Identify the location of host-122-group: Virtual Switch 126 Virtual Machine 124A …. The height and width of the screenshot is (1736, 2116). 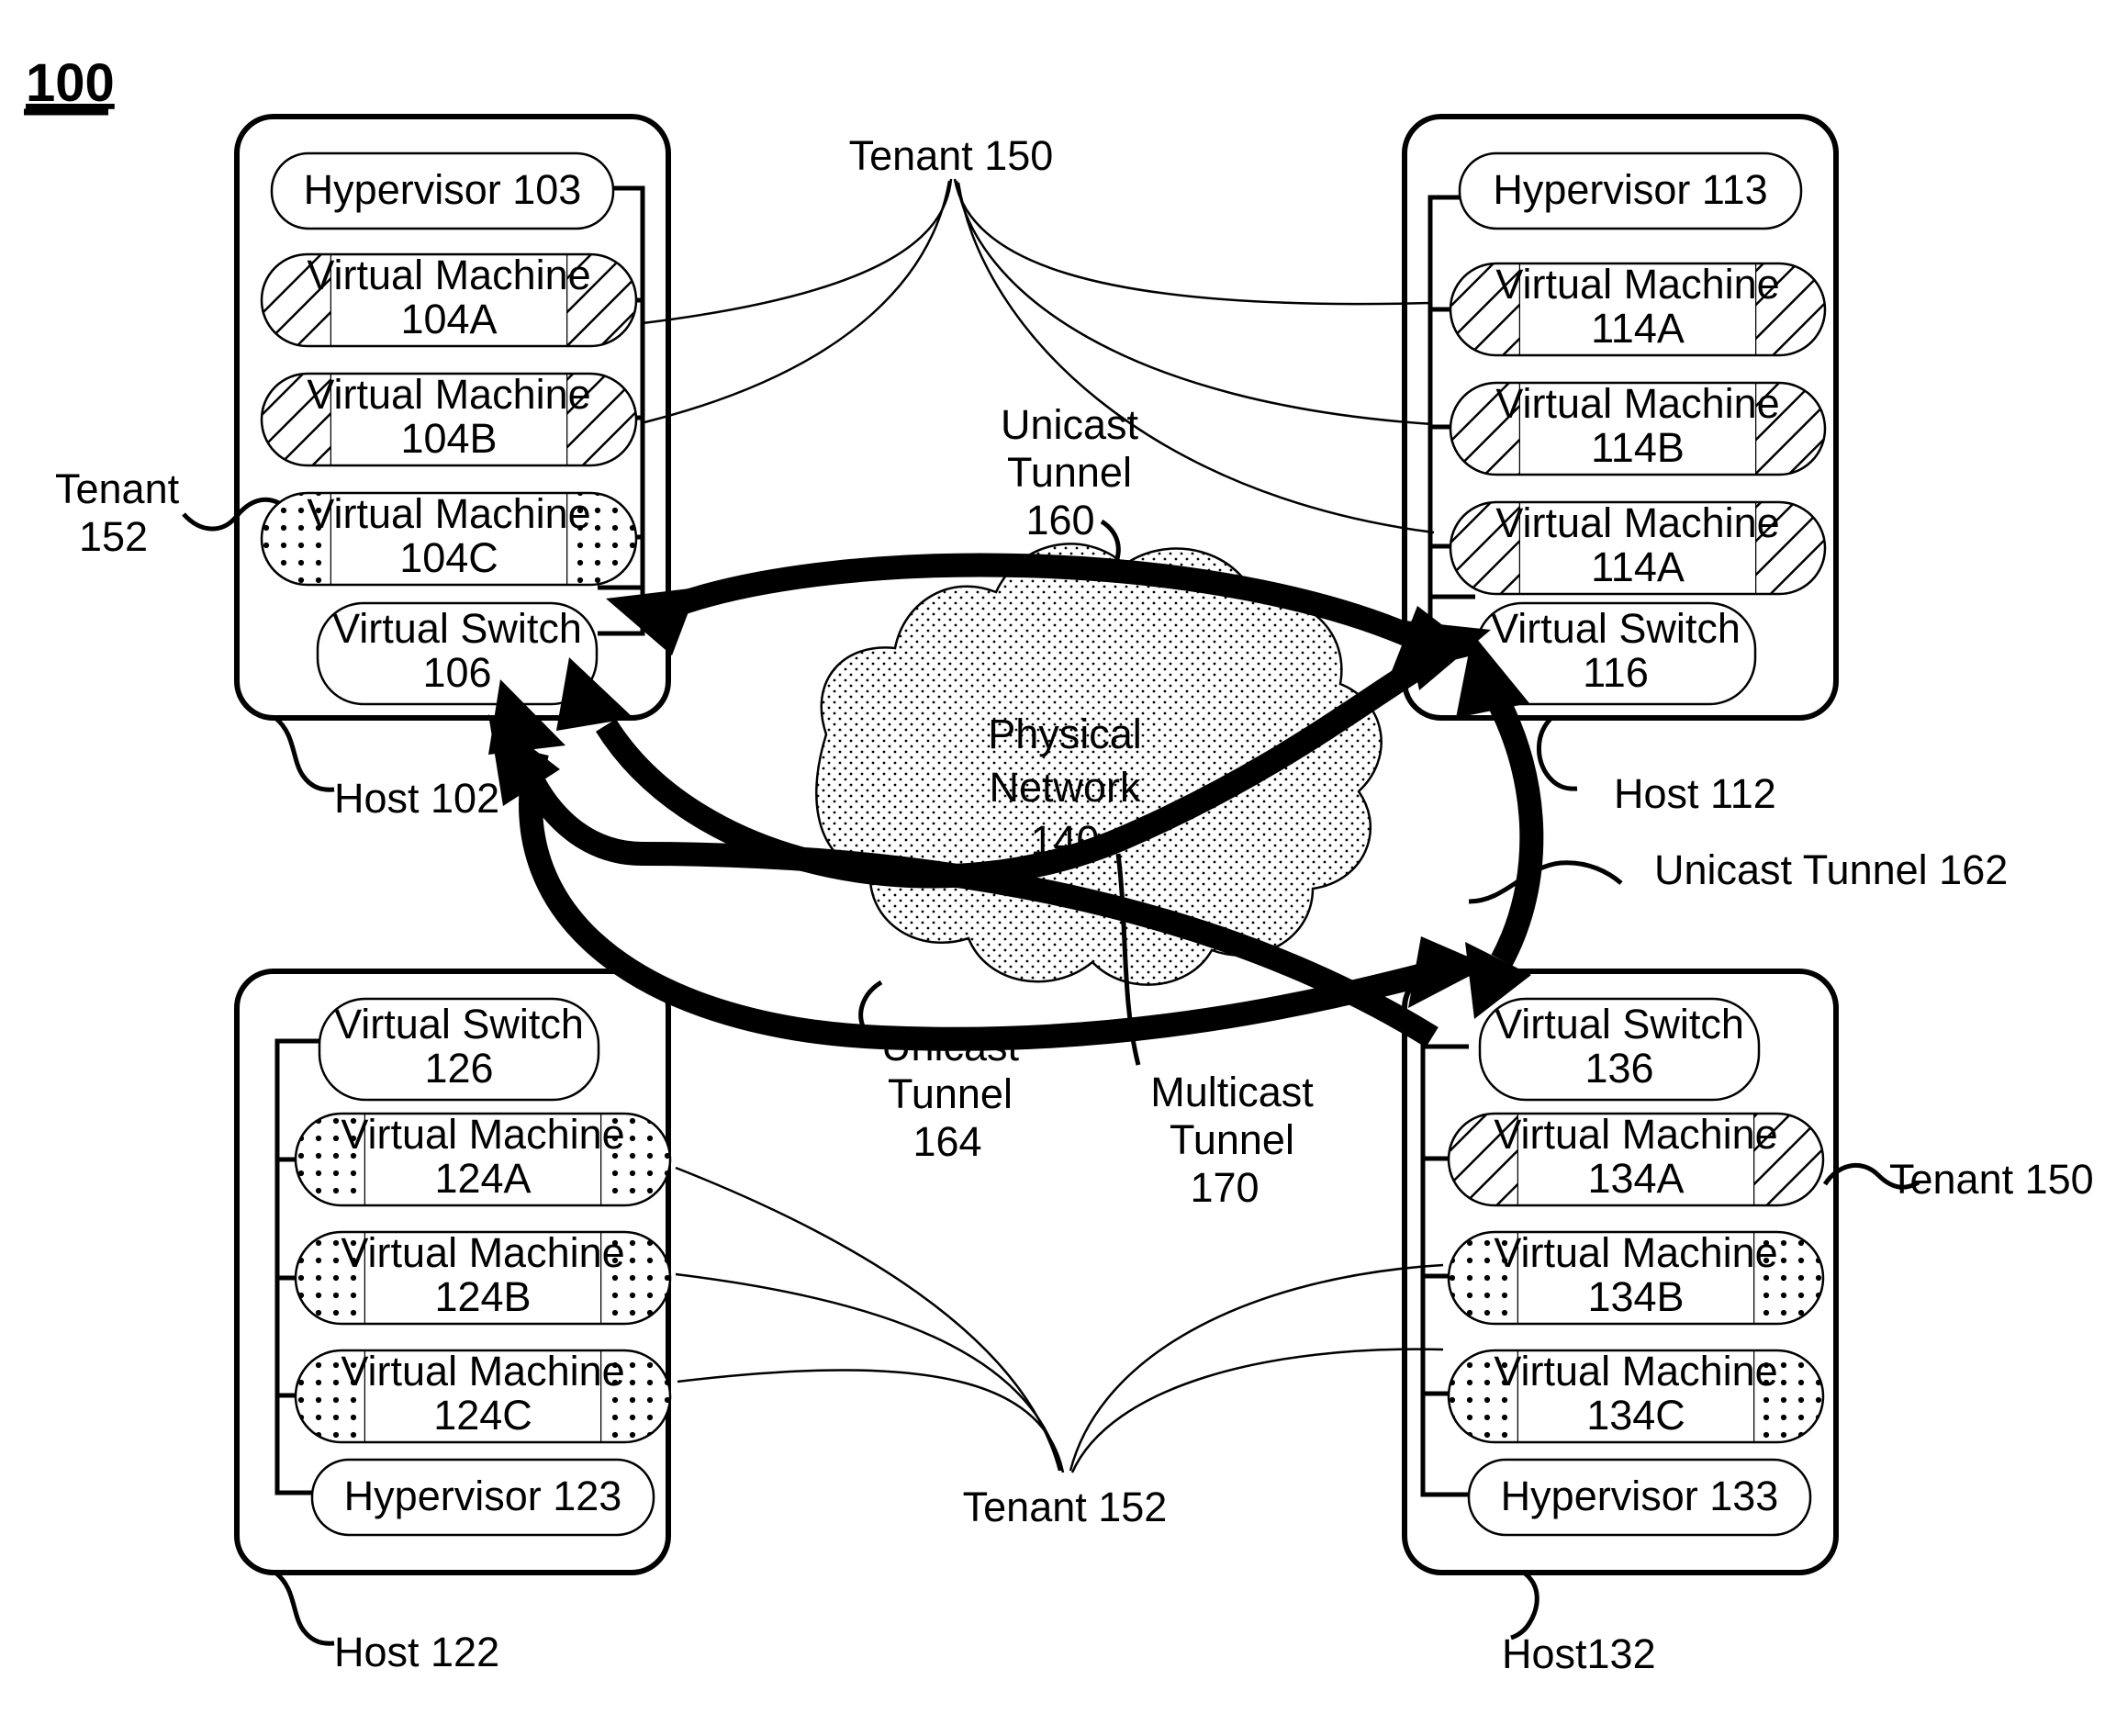
(453, 1322).